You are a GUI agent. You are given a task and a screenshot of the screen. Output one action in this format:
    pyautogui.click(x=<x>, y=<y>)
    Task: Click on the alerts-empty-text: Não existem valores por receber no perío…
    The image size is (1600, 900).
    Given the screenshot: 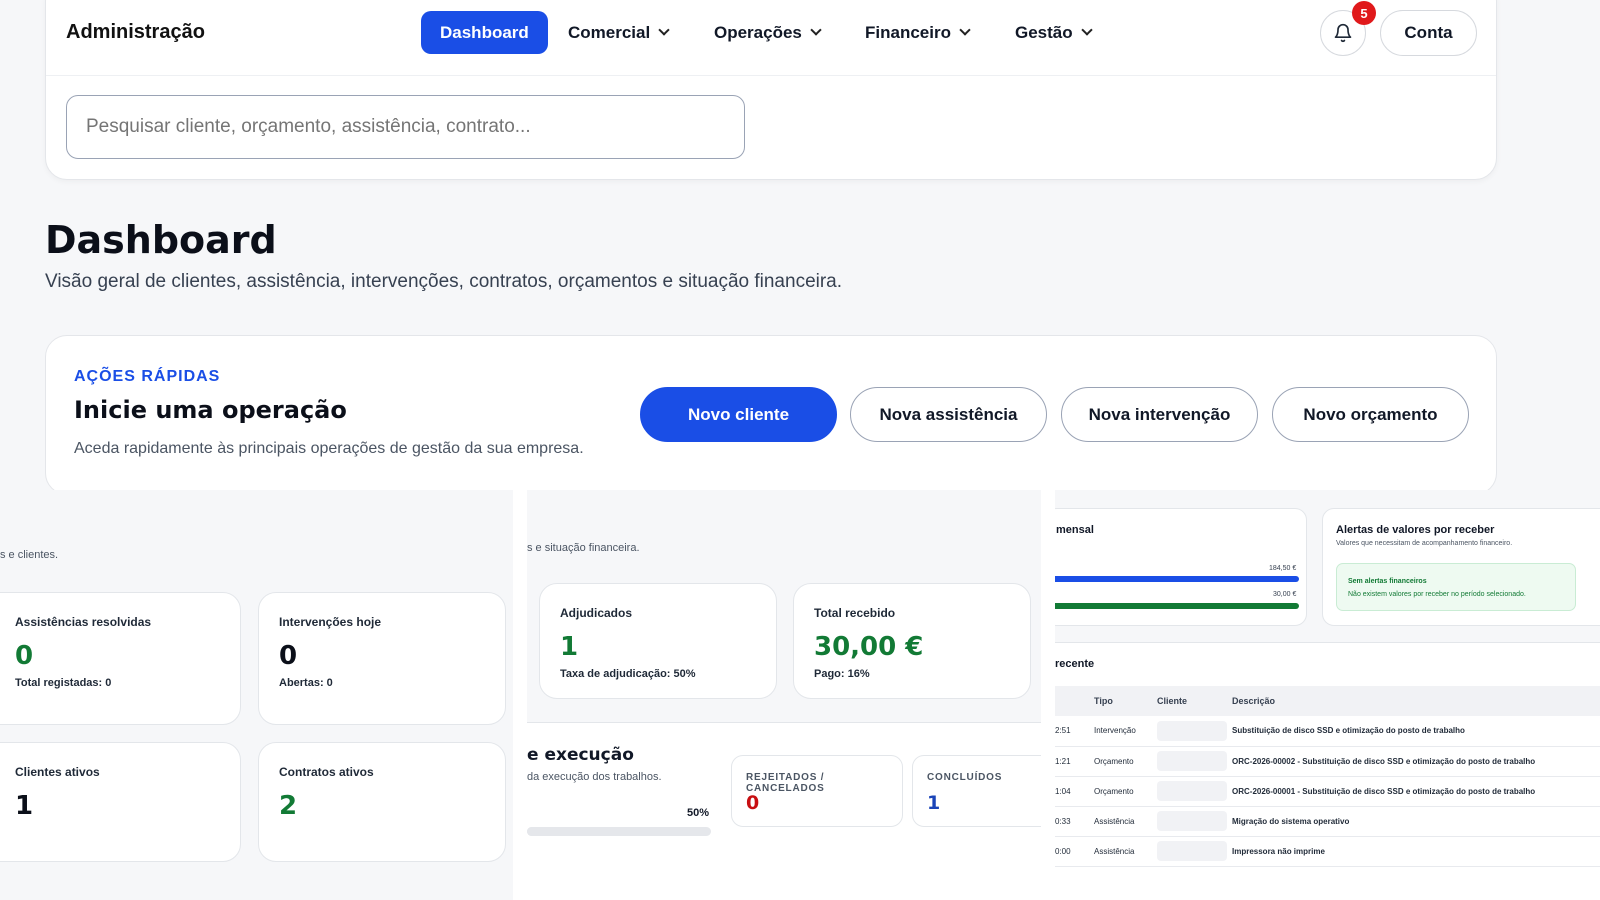 What is the action you would take?
    pyautogui.click(x=1437, y=594)
    